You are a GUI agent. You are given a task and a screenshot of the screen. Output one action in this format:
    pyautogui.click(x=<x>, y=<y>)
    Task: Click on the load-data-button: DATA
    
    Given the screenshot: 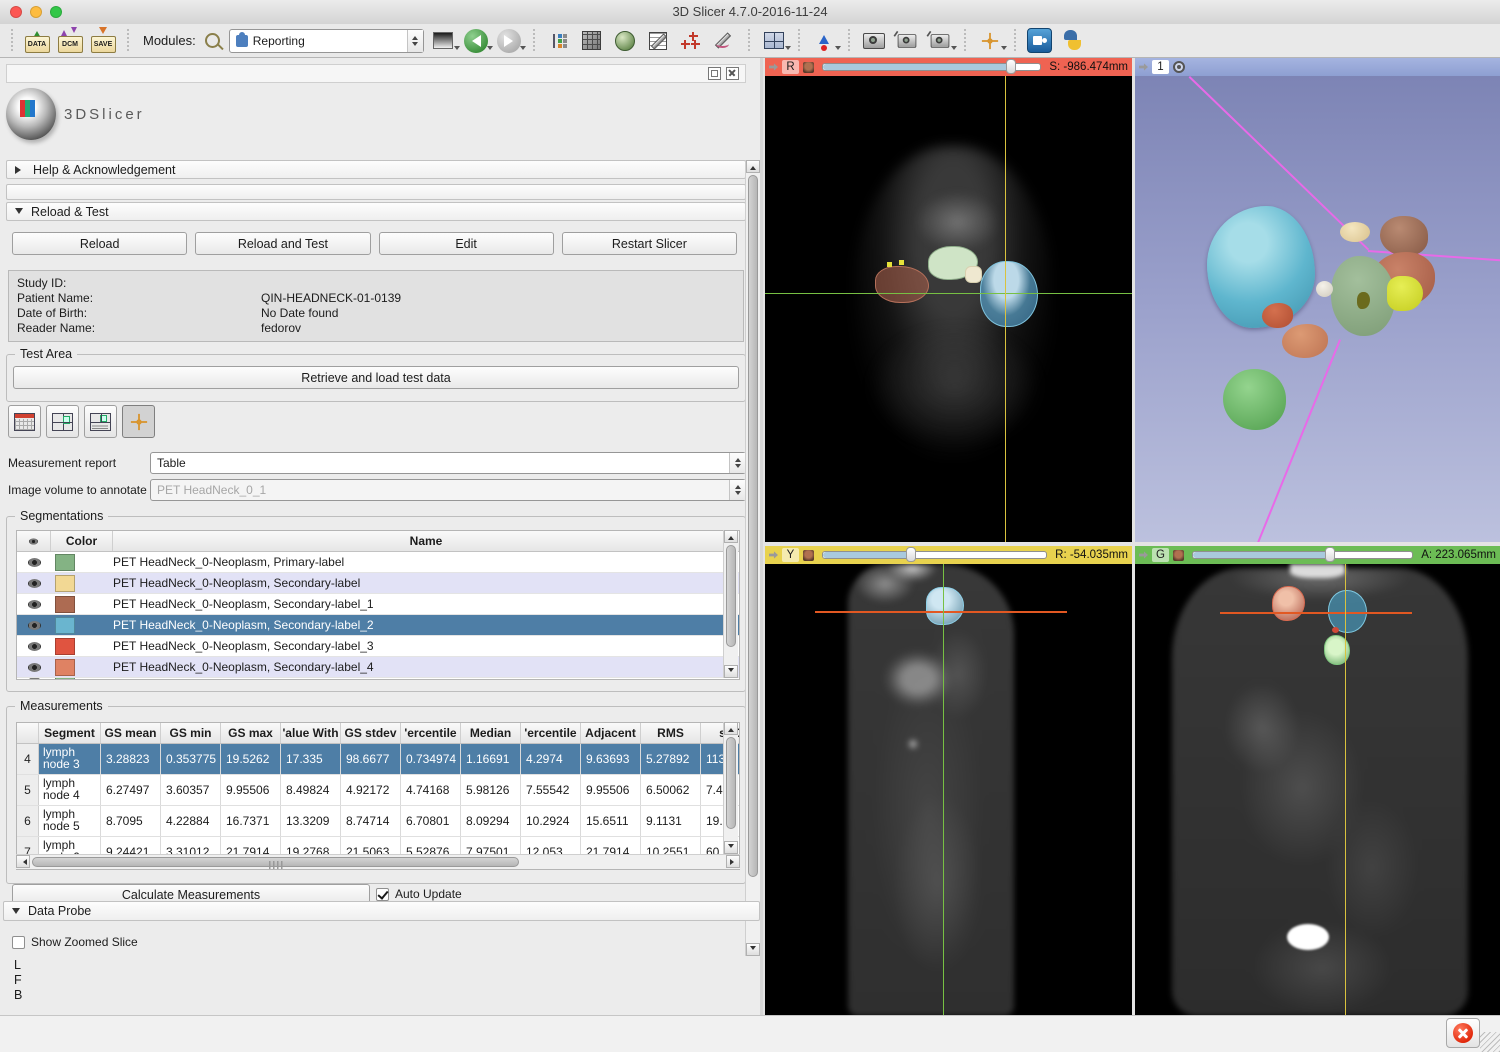 What is the action you would take?
    pyautogui.click(x=37, y=41)
    